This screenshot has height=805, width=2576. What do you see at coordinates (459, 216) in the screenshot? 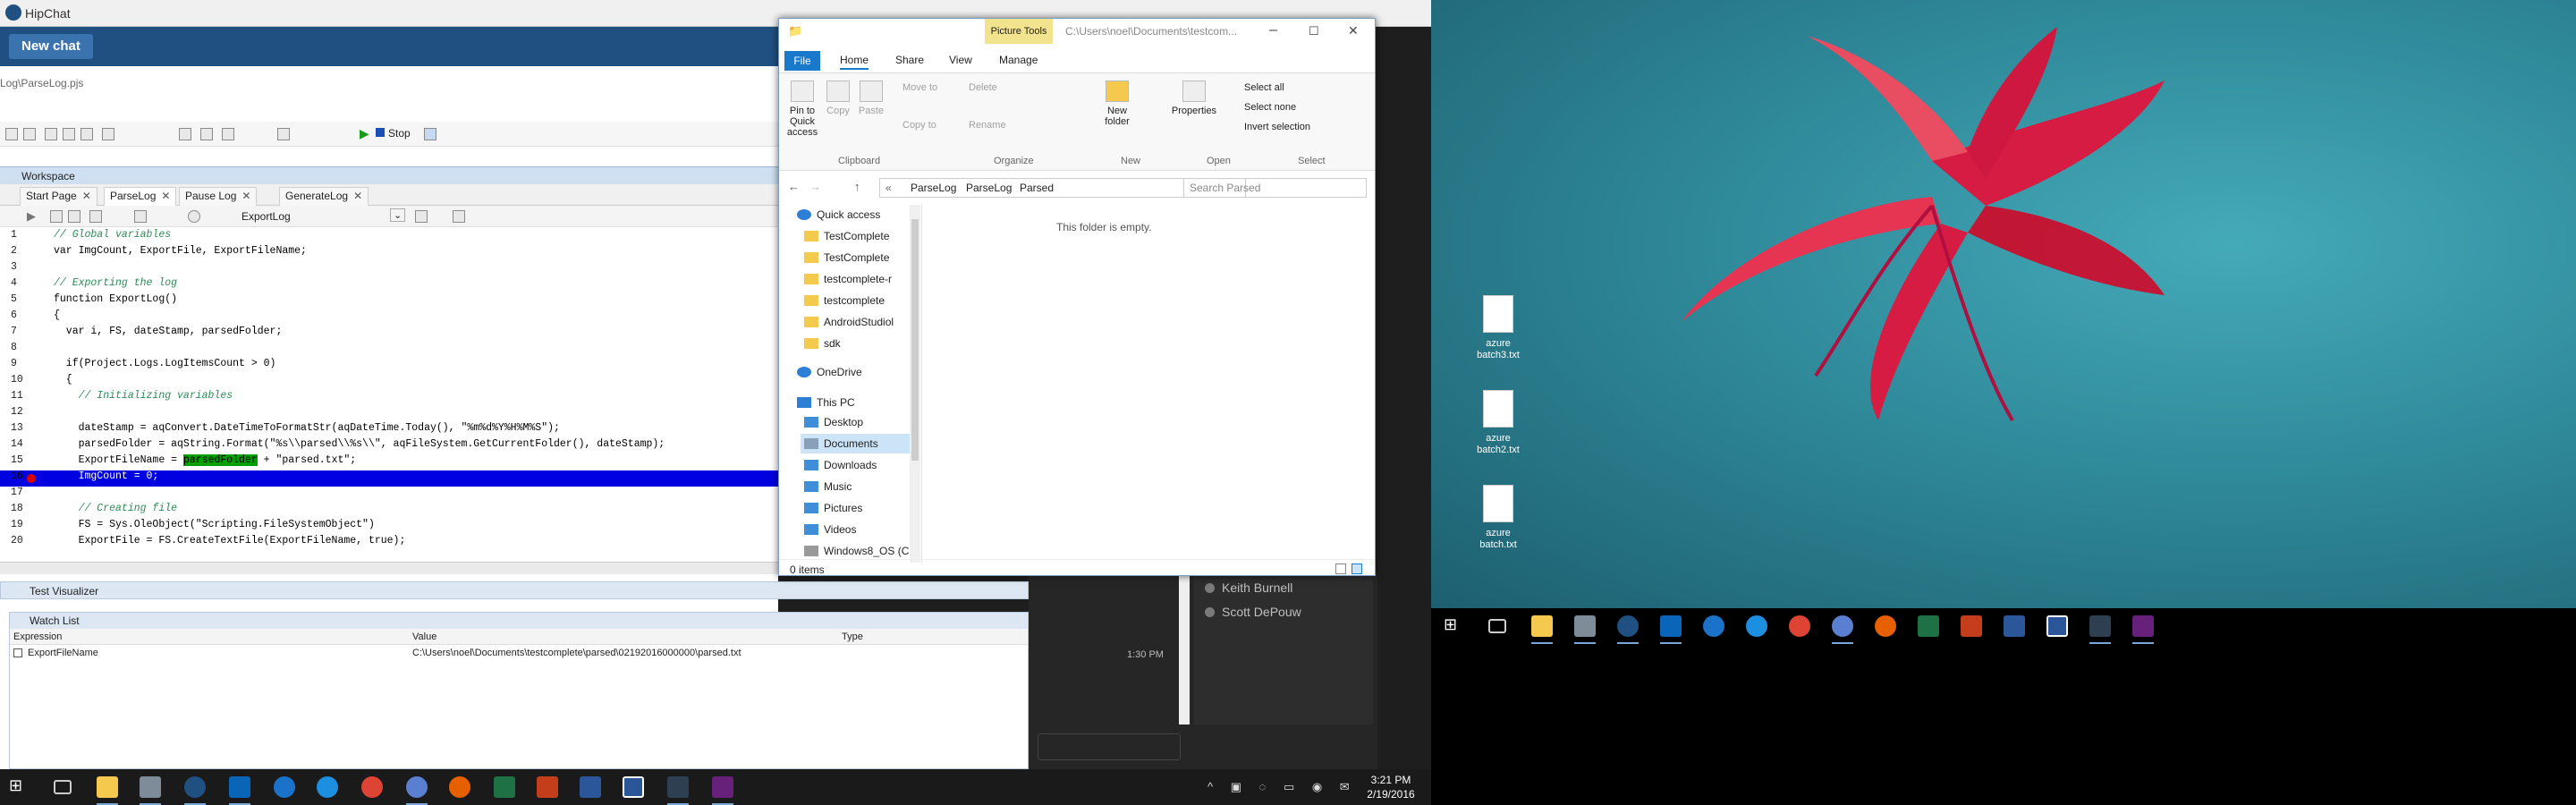
I see `panel-icon` at bounding box center [459, 216].